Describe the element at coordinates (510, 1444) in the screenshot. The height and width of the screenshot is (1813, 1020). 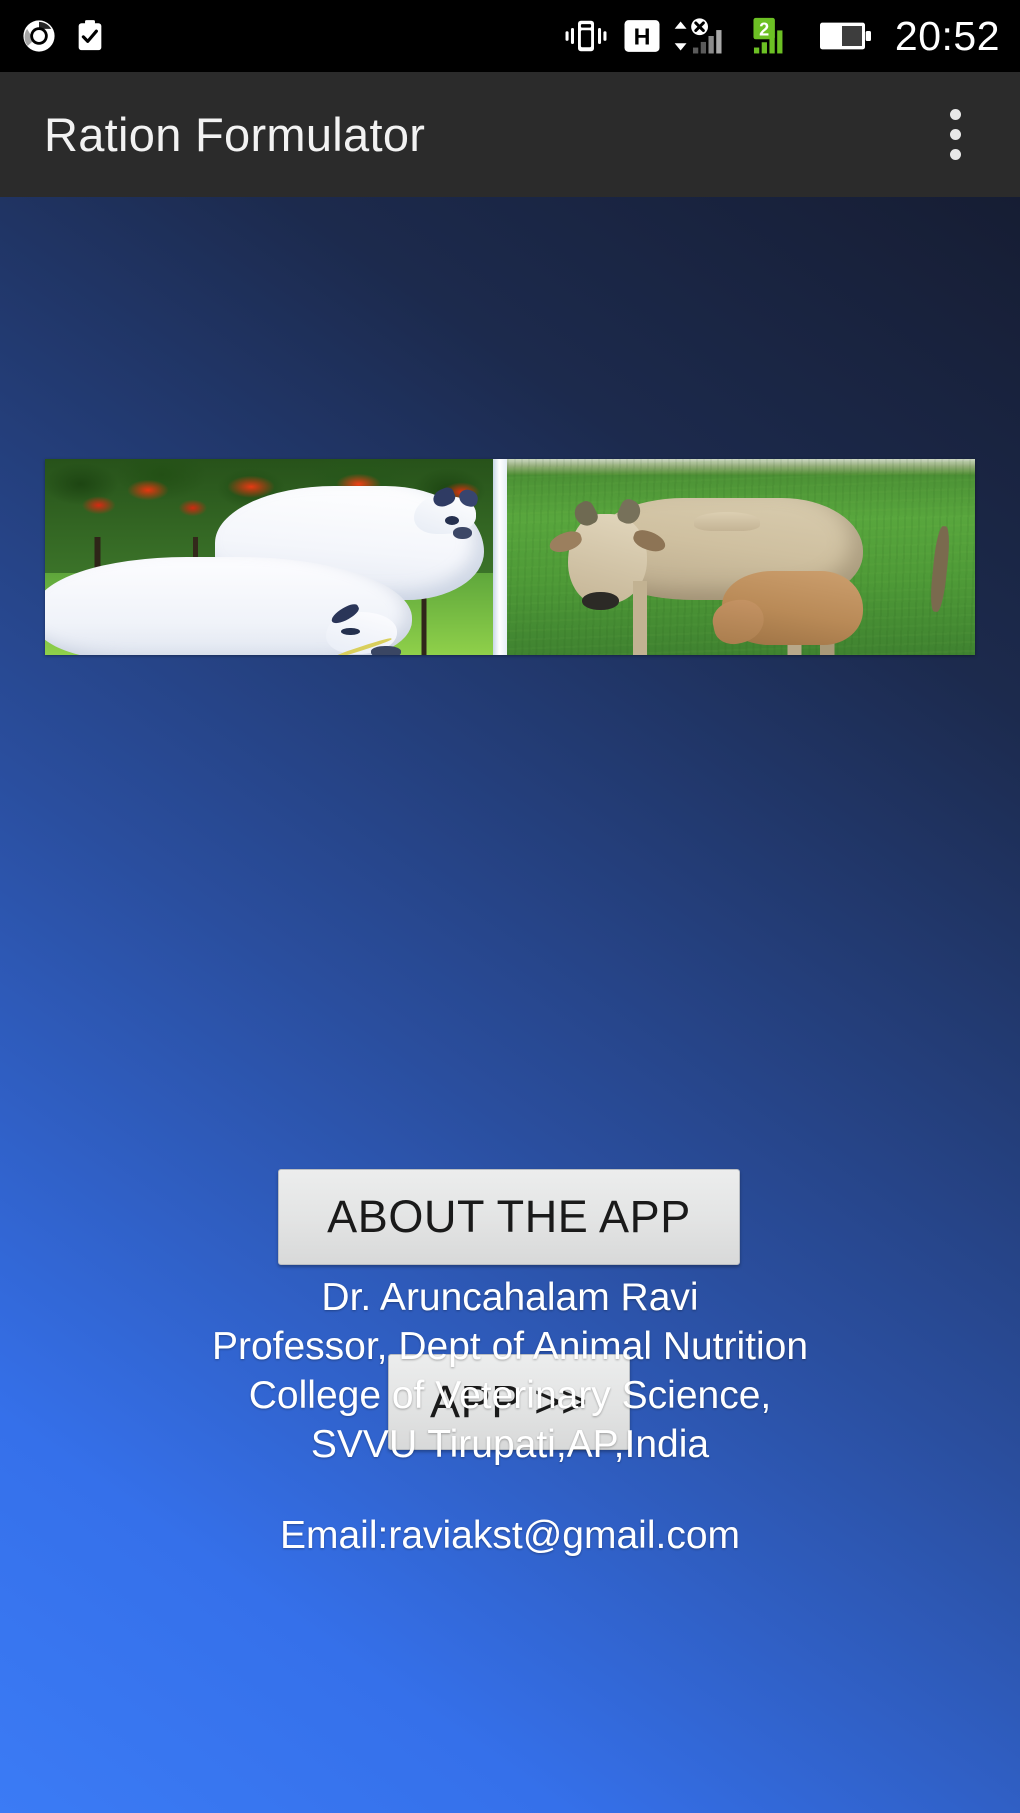
I see `author-university: SVVU Tirupati,AP,India` at that location.